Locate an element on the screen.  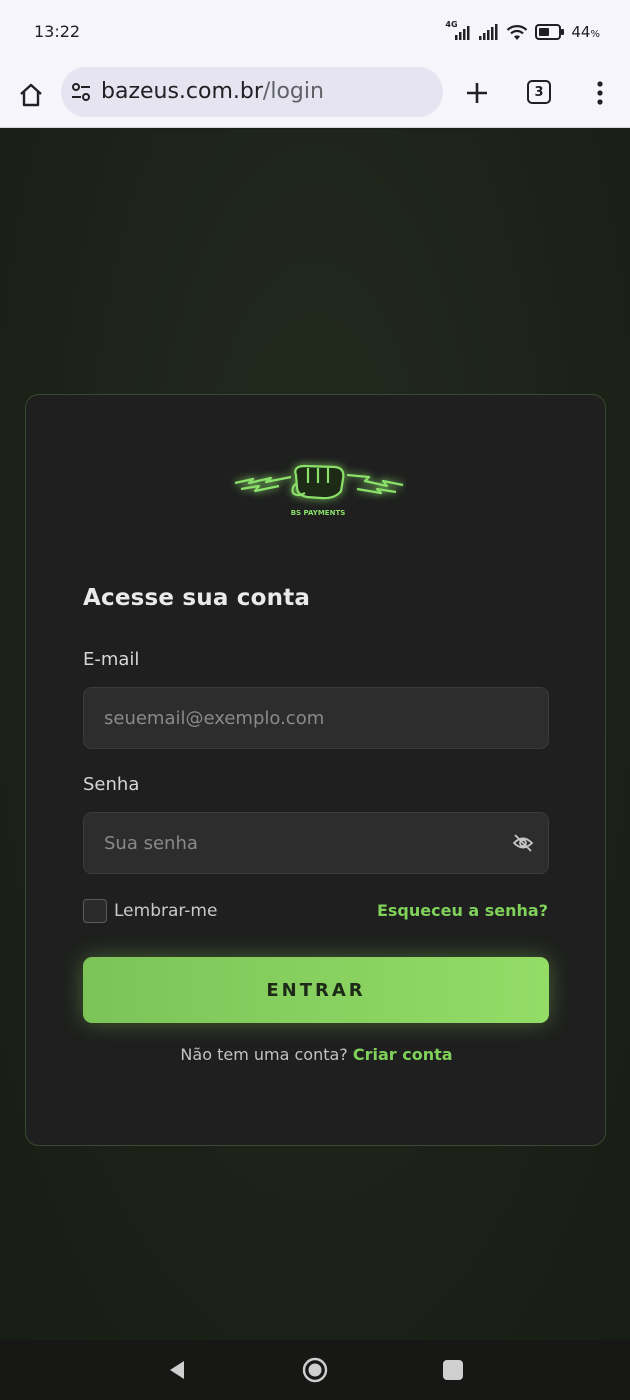
wifi-icon is located at coordinates (517, 32).